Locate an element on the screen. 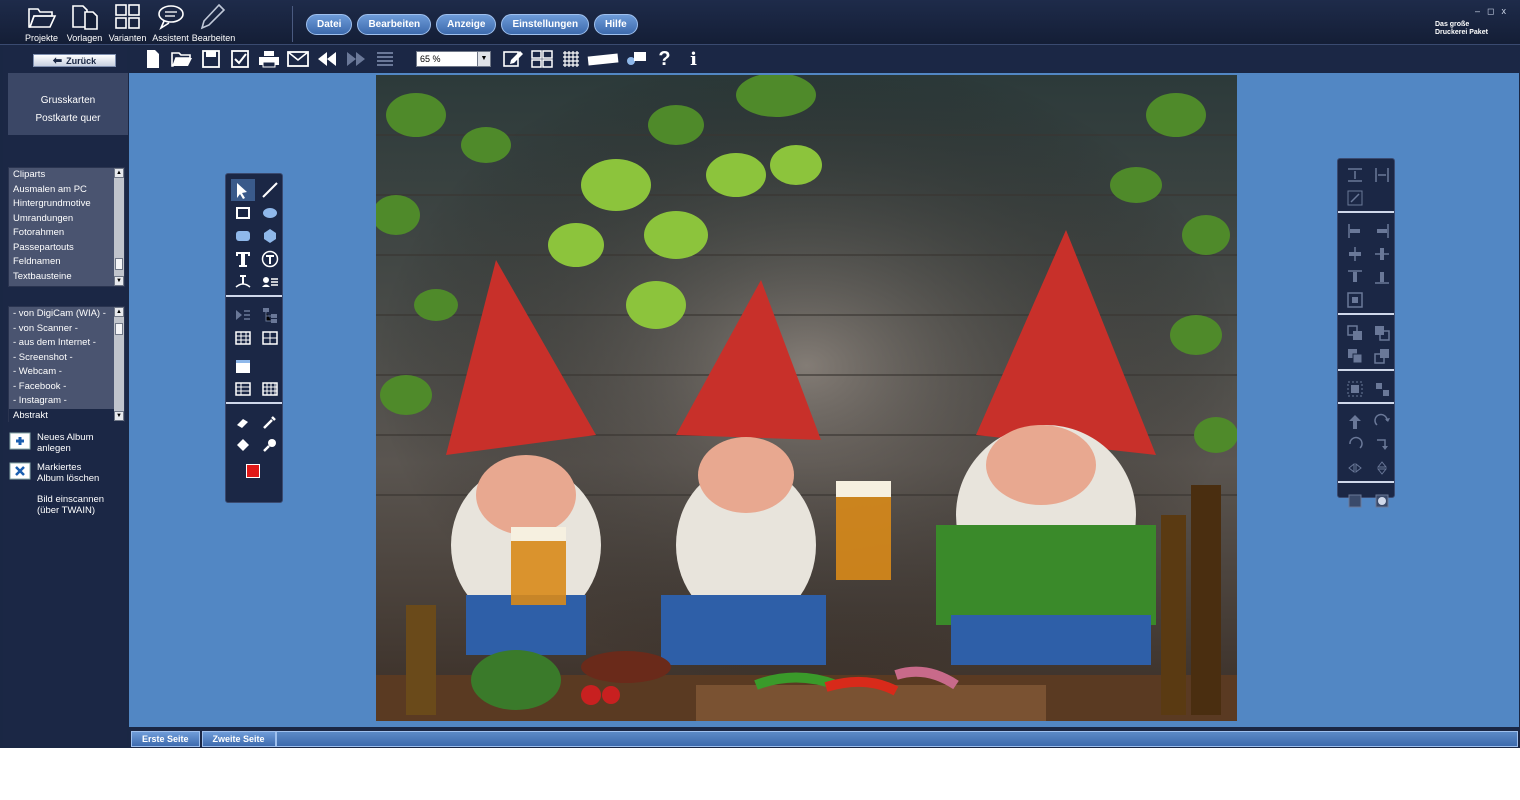 This screenshot has width=1520, height=800. email-button is located at coordinates (297, 59).